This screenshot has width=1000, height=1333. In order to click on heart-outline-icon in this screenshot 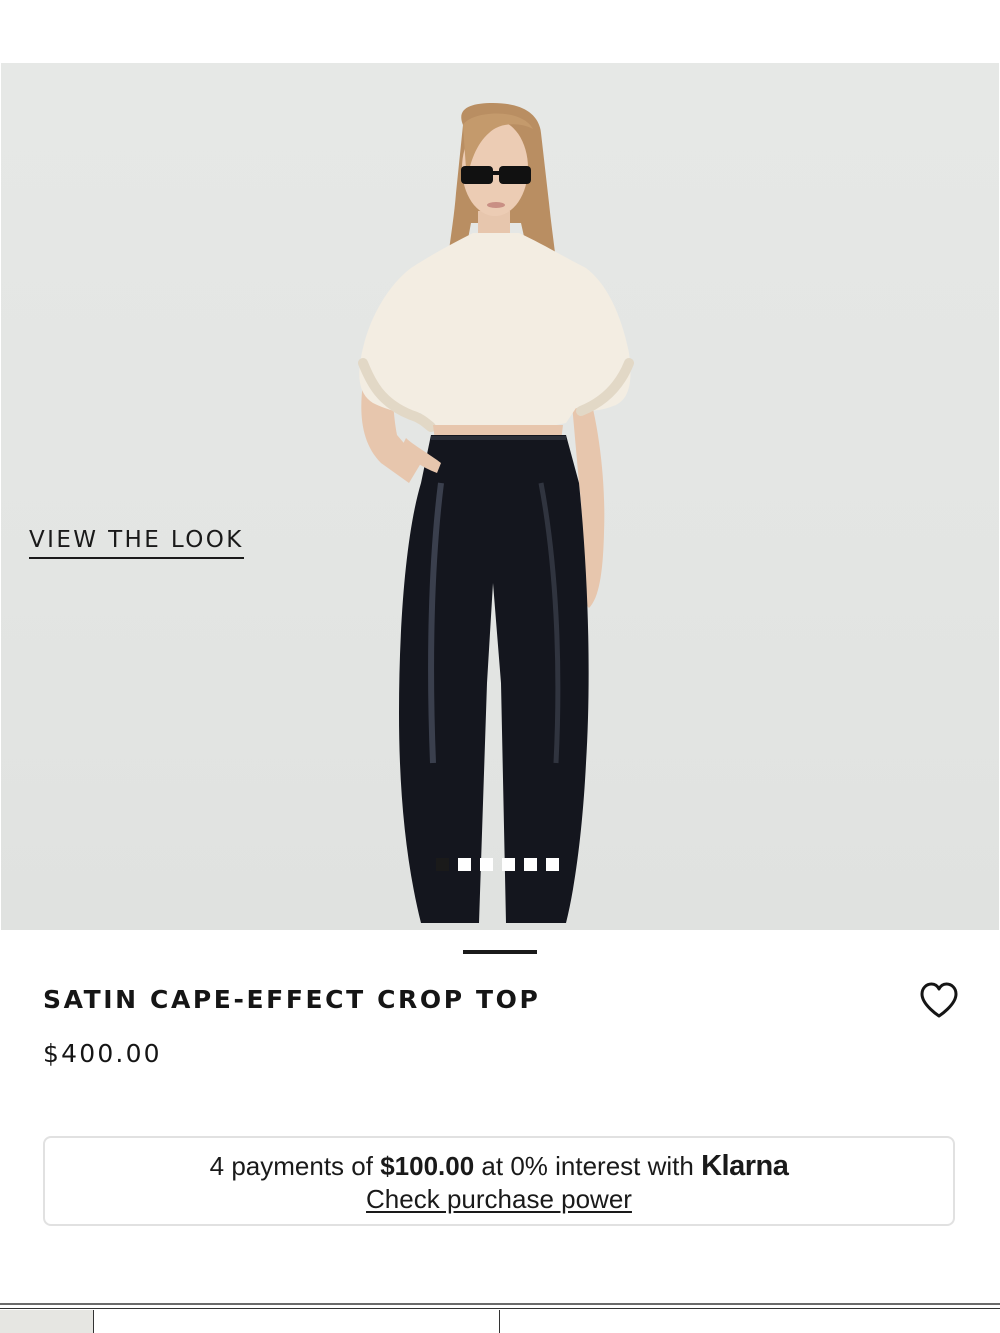, I will do `click(939, 1000)`.